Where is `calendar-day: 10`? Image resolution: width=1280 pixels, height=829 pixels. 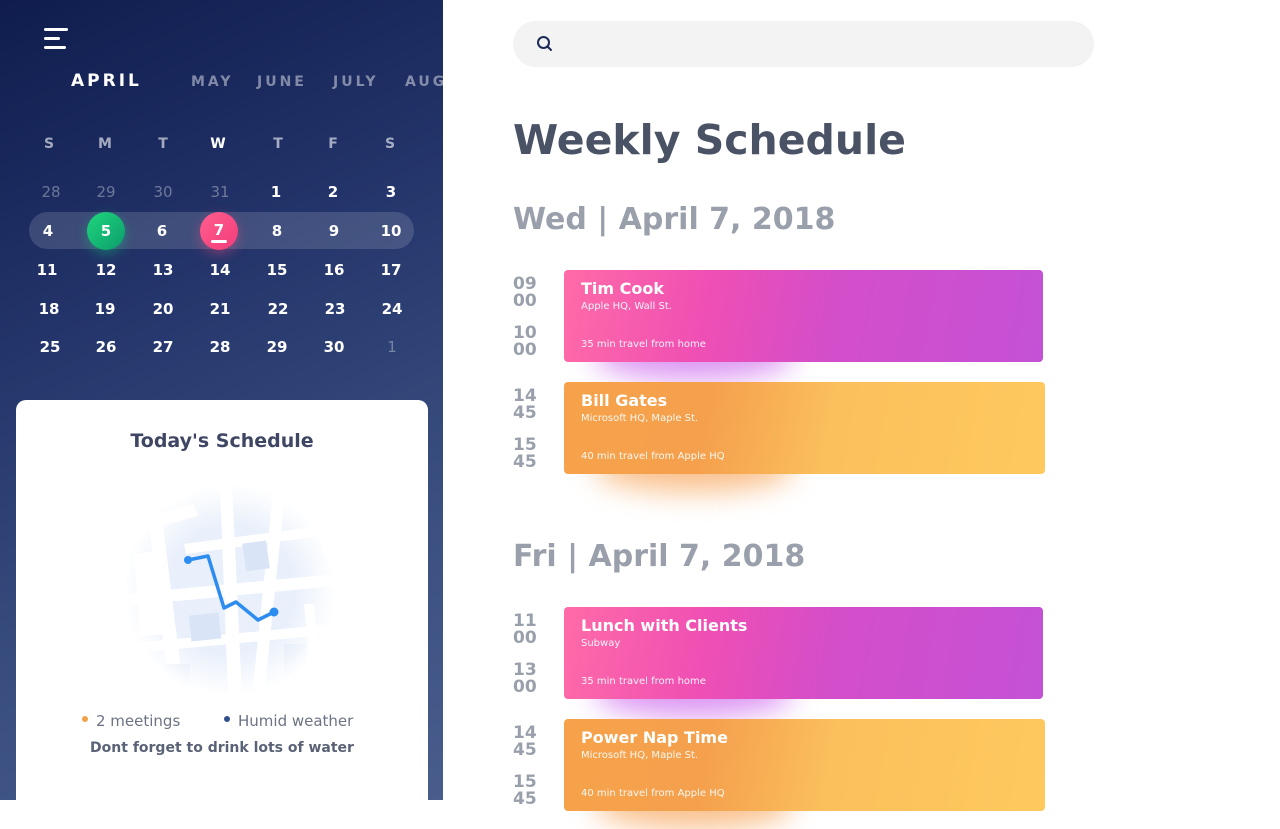 calendar-day: 10 is located at coordinates (391, 231).